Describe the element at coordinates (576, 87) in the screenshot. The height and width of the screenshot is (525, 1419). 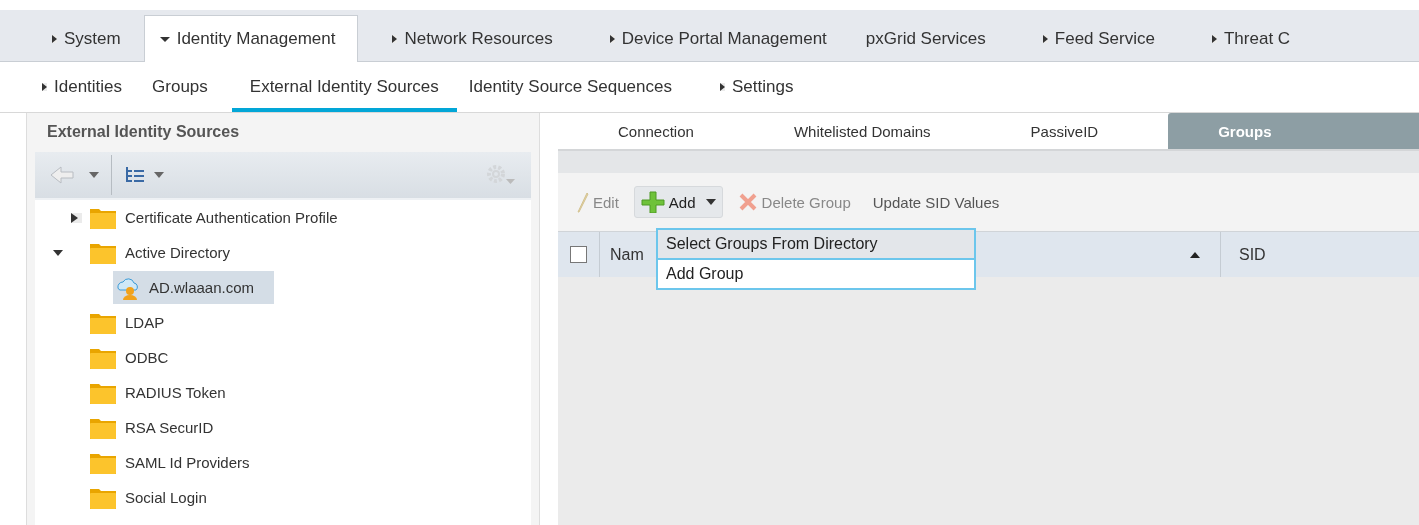
I see `nav-tab: Identity Source Sequences` at that location.